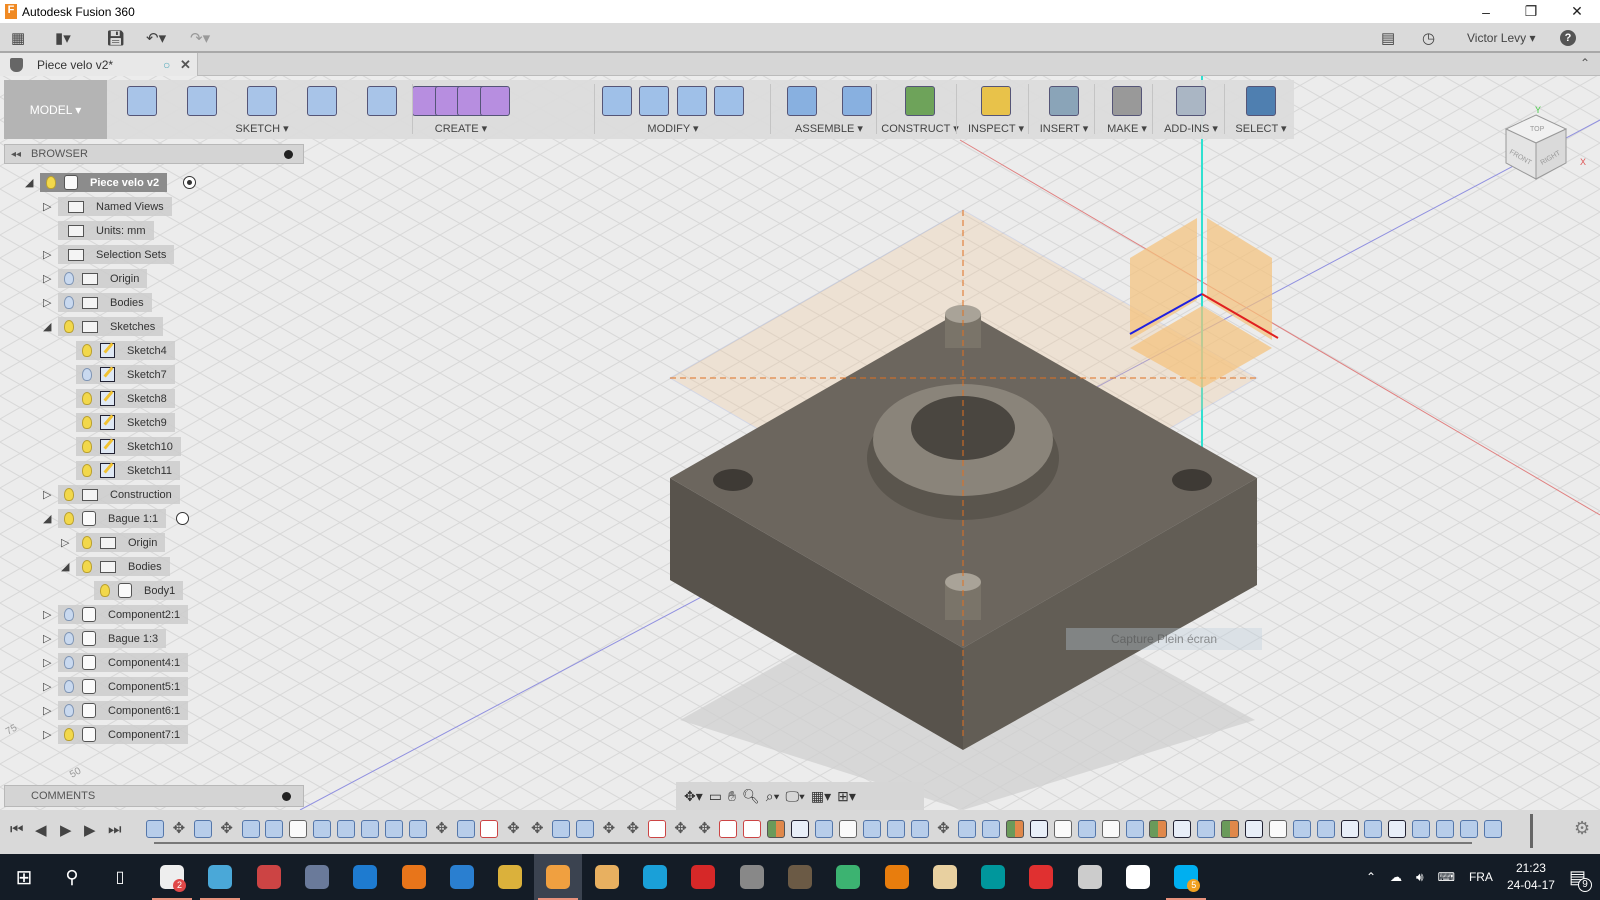  What do you see at coordinates (17, 829) in the screenshot?
I see `timeline-first-icon: ⏮︎` at bounding box center [17, 829].